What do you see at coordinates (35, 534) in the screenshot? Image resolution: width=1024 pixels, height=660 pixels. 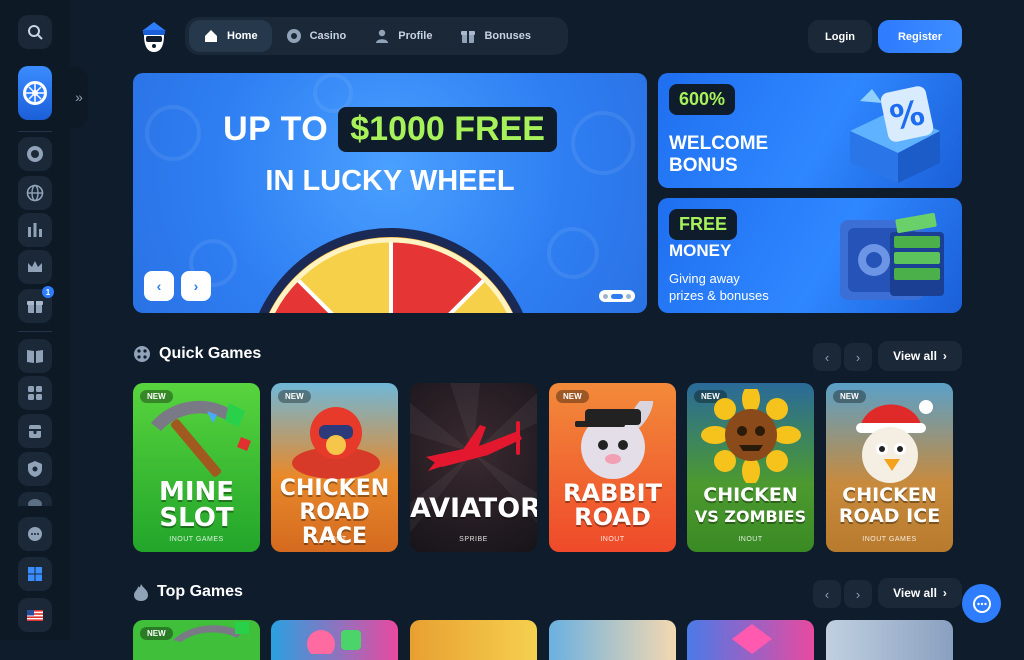 I see `chat-bubbles-icon` at bounding box center [35, 534].